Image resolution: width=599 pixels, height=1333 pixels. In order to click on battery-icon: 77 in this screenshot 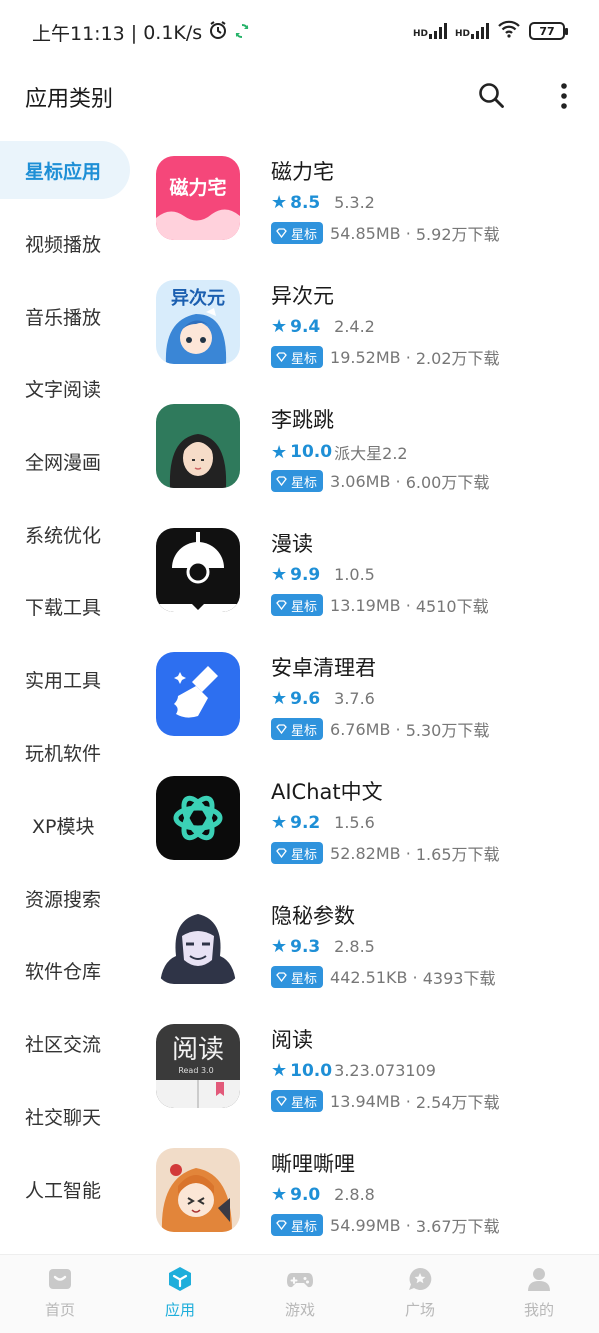, I will do `click(548, 31)`.